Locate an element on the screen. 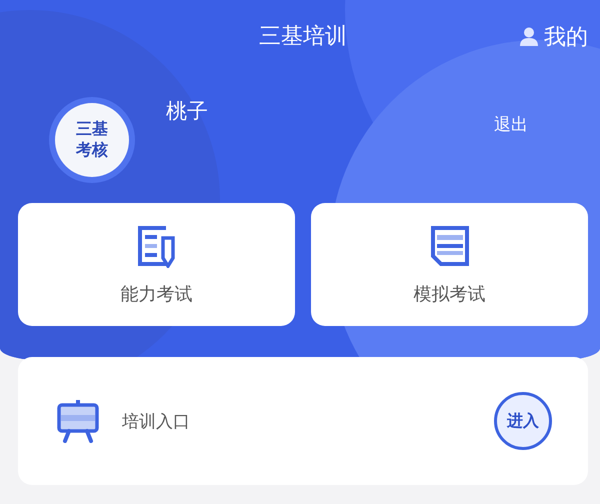 This screenshot has height=504, width=600. document-icon is located at coordinates (449, 246).